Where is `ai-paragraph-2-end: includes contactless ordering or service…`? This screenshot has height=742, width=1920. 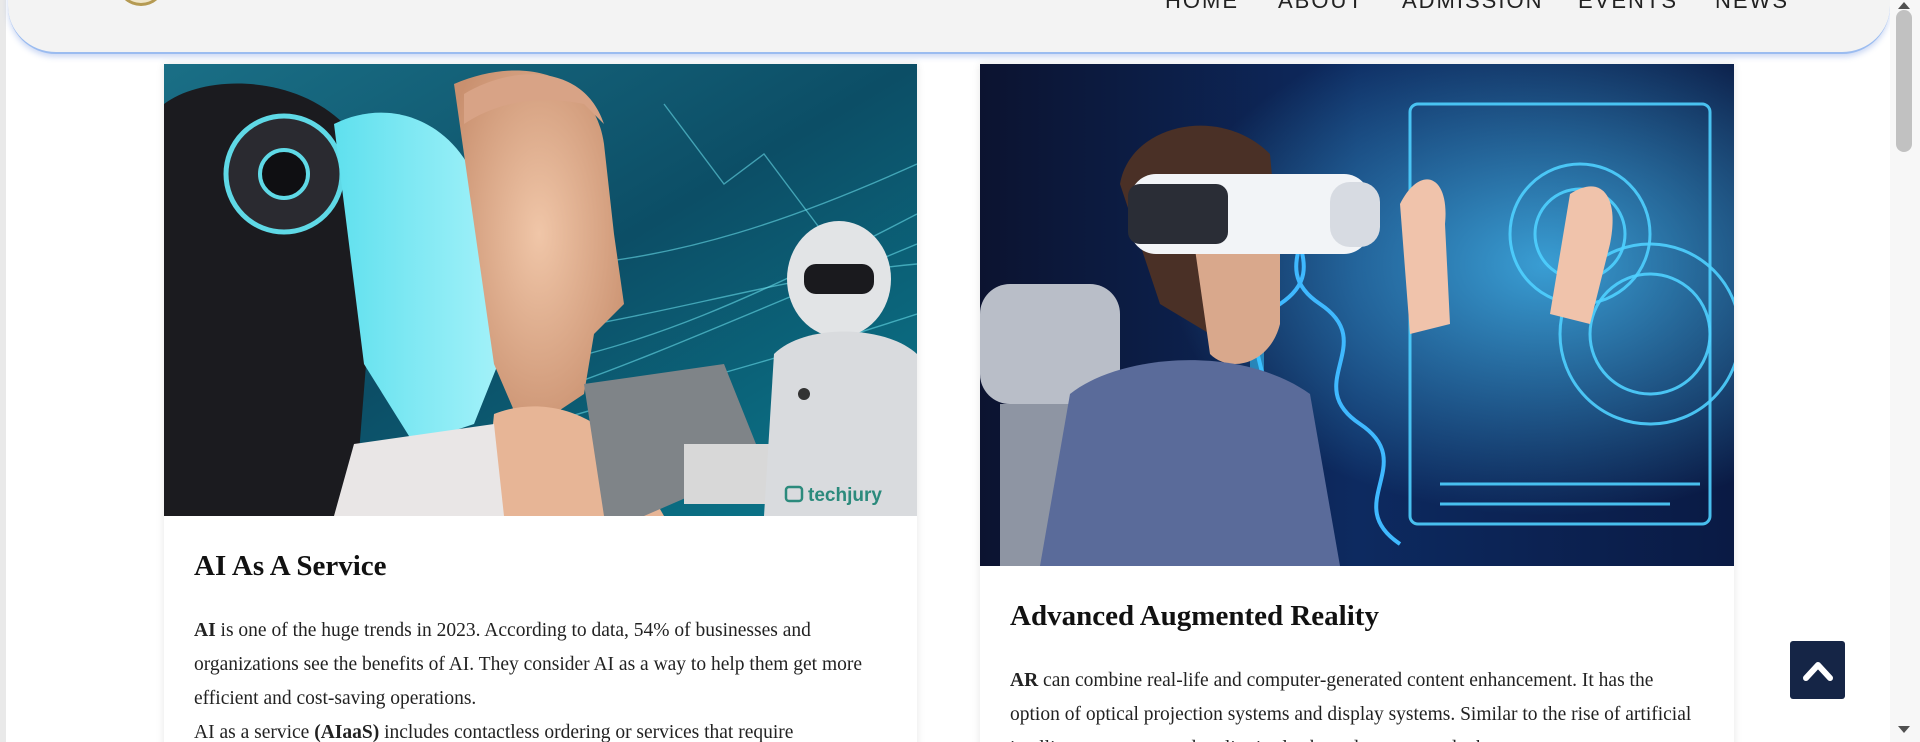 ai-paragraph-2-end: includes contactless ordering or service… is located at coordinates (586, 732).